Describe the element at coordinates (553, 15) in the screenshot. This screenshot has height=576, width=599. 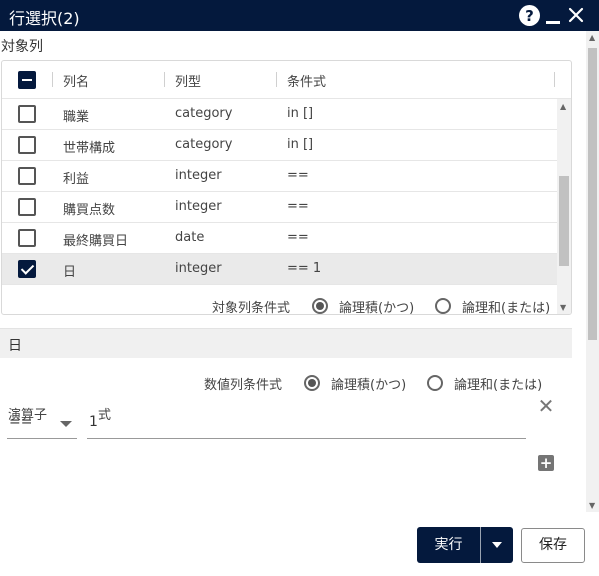
I see `minimize-icon` at that location.